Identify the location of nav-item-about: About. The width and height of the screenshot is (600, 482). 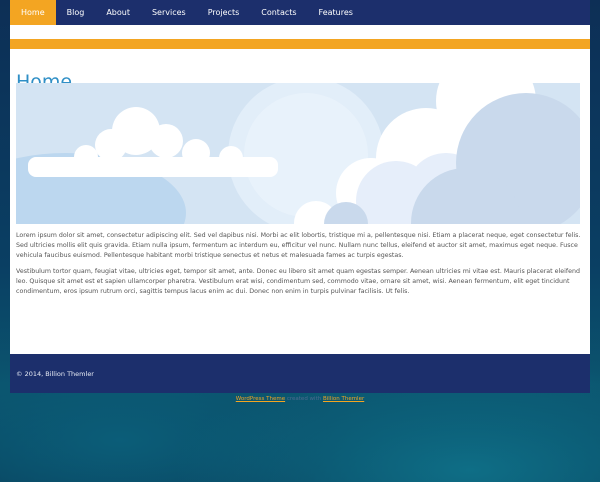
(118, 12).